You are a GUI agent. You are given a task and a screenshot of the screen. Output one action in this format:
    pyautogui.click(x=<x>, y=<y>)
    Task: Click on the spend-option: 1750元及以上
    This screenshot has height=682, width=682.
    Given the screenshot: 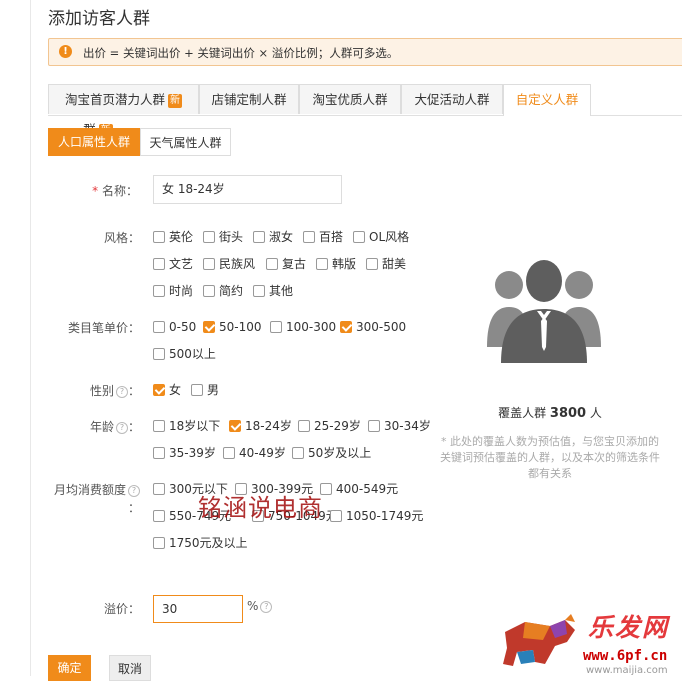 What is the action you would take?
    pyautogui.click(x=200, y=543)
    